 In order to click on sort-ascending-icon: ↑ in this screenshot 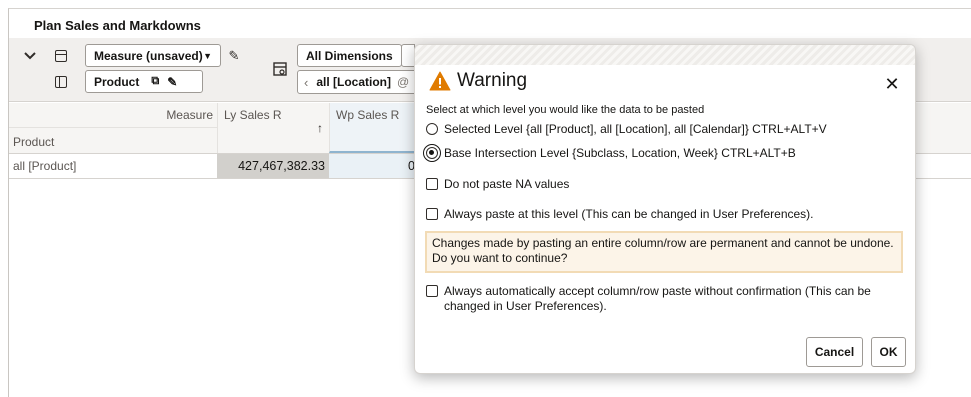, I will do `click(320, 128)`.